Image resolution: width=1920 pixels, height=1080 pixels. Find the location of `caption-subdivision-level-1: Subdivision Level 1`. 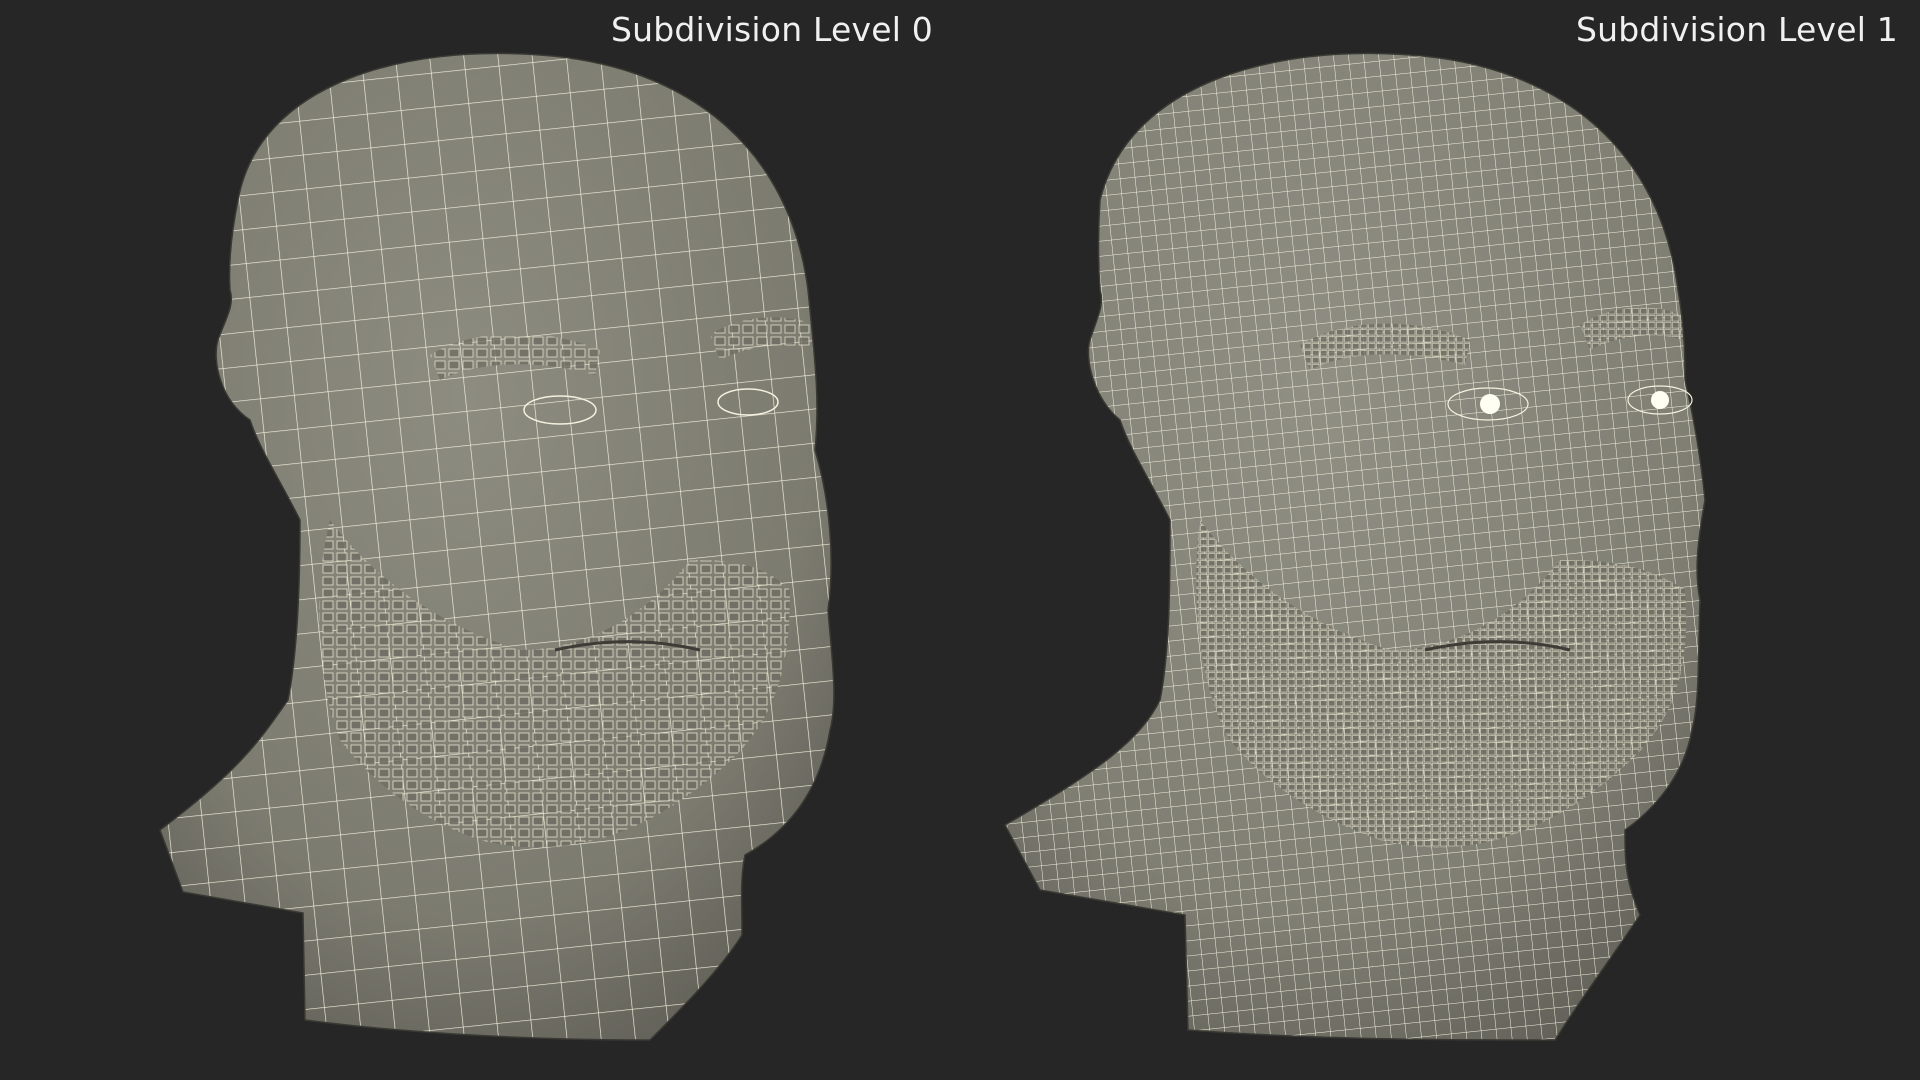

caption-subdivision-level-1: Subdivision Level 1 is located at coordinates (1737, 29).